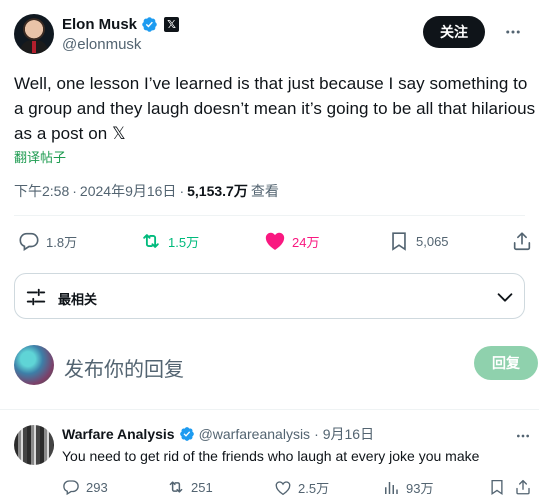 The height and width of the screenshot is (498, 539). I want to click on like-button: 2.5万, so click(301, 487).